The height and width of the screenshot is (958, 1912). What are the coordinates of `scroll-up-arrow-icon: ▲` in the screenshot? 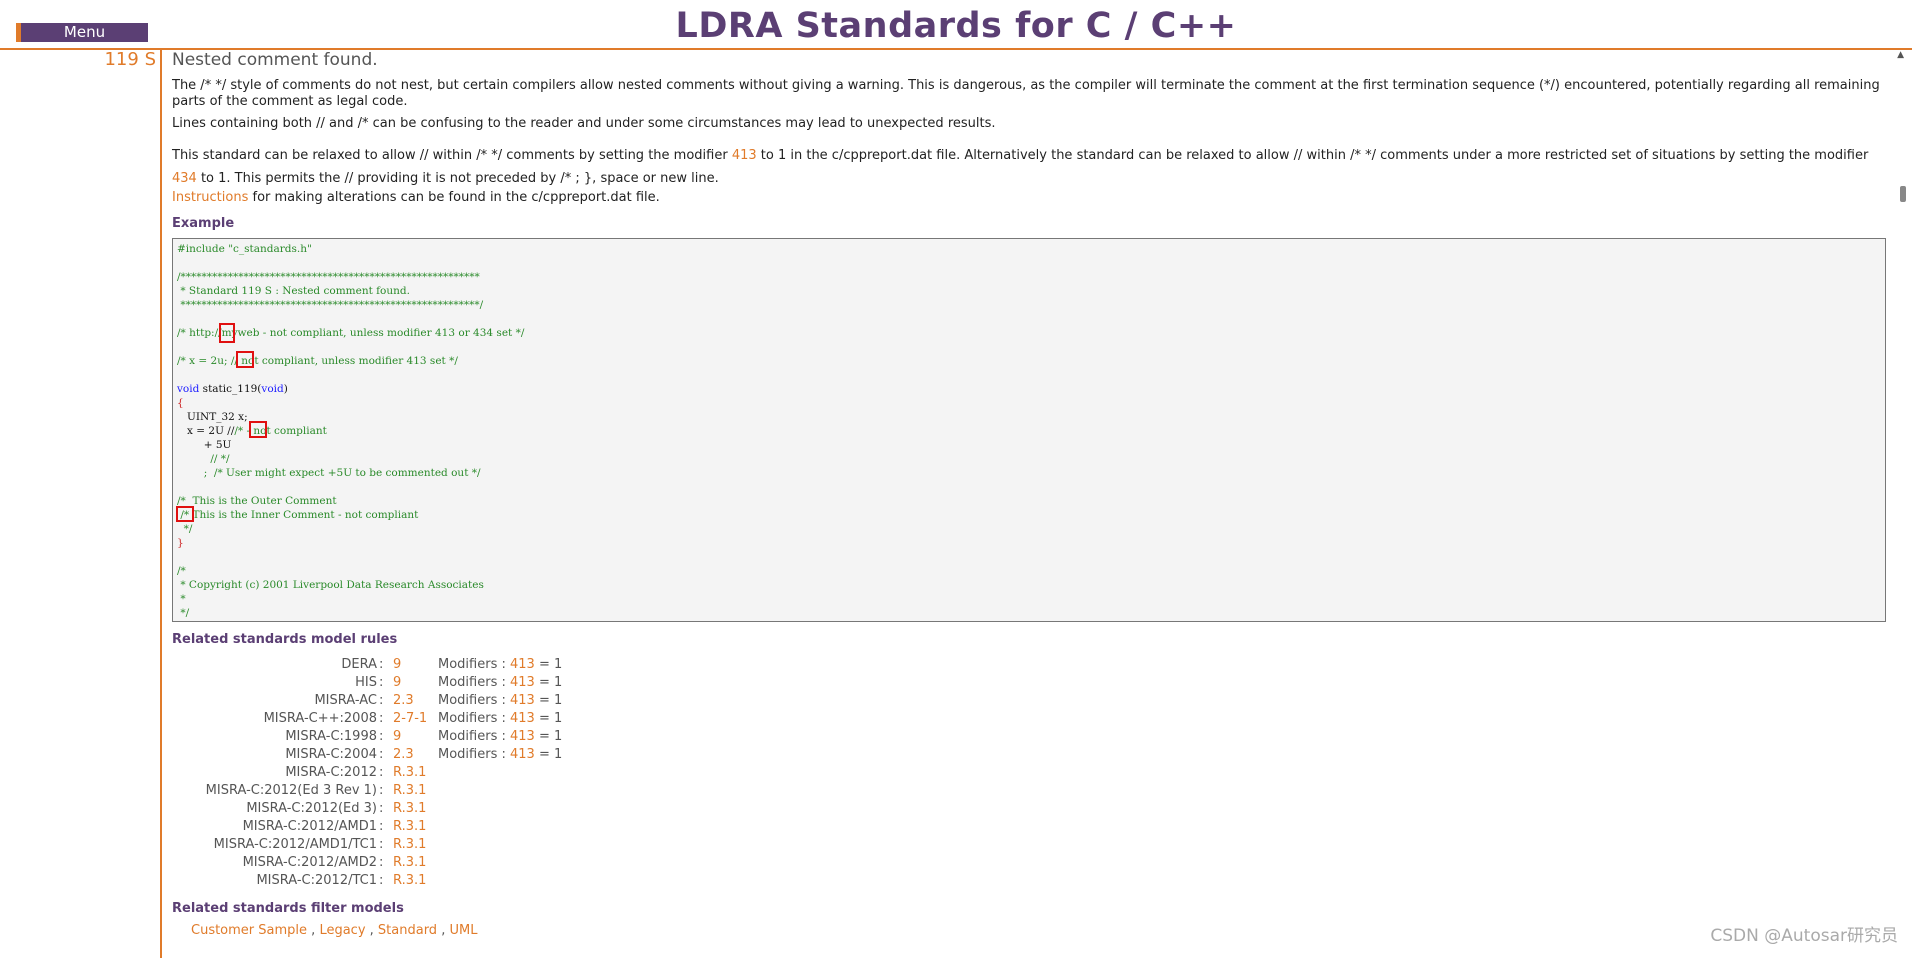 It's located at (1900, 55).